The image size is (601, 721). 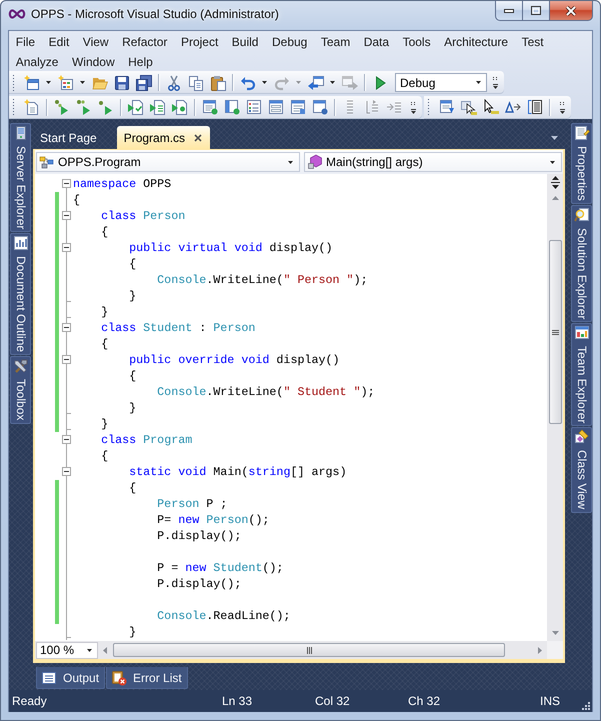 I want to click on side-panel-tab: Team Explorer, so click(x=581, y=374).